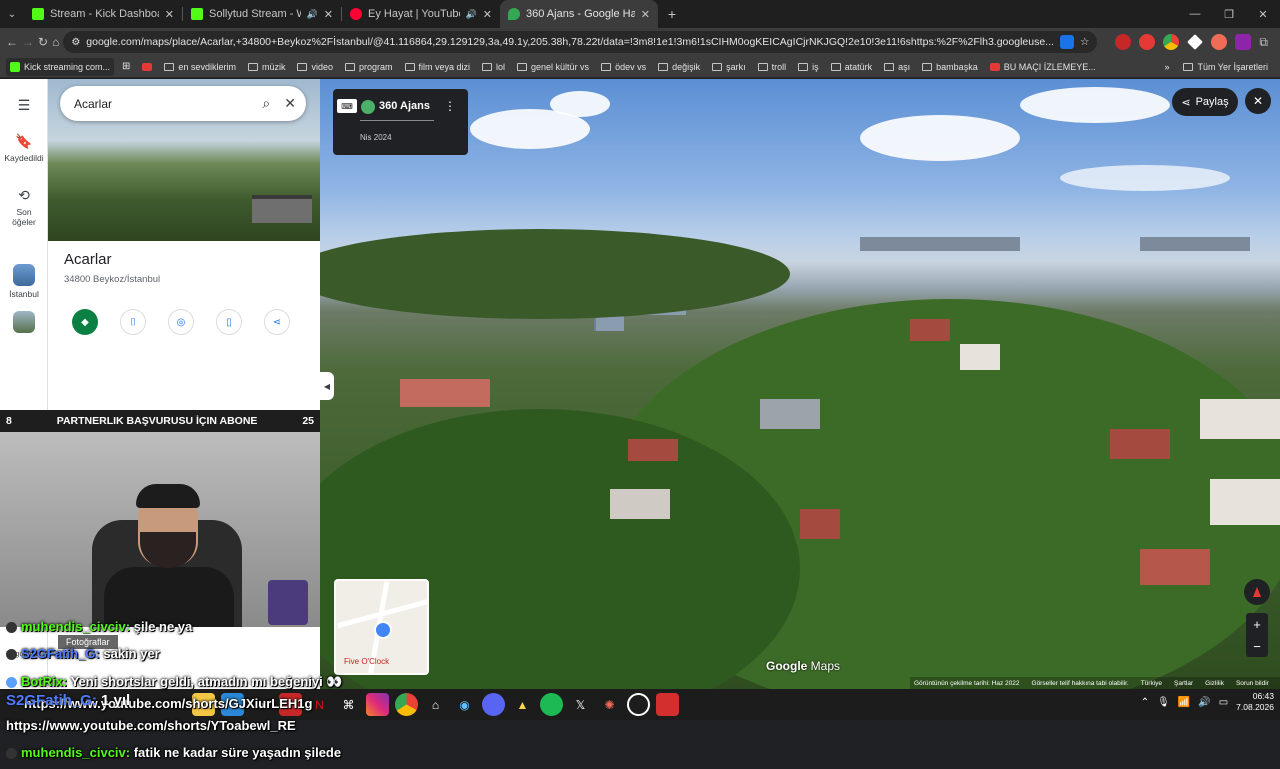 This screenshot has width=1280, height=769. I want to click on bookmark-folder: video, so click(315, 67).